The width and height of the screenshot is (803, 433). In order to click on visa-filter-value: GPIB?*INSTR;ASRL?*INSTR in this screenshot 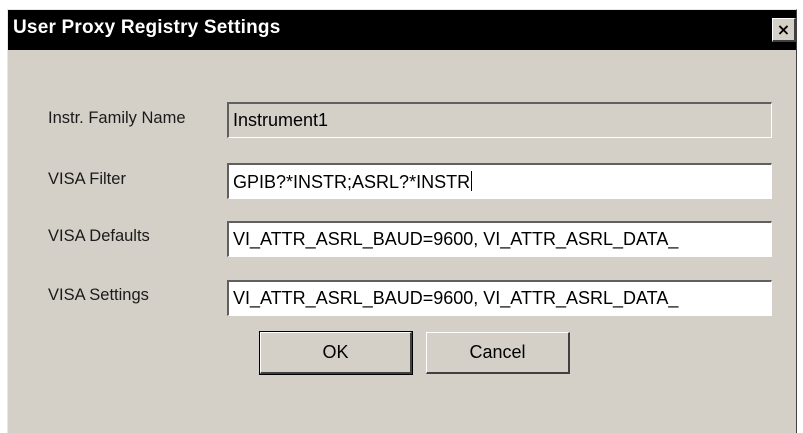, I will do `click(352, 182)`.